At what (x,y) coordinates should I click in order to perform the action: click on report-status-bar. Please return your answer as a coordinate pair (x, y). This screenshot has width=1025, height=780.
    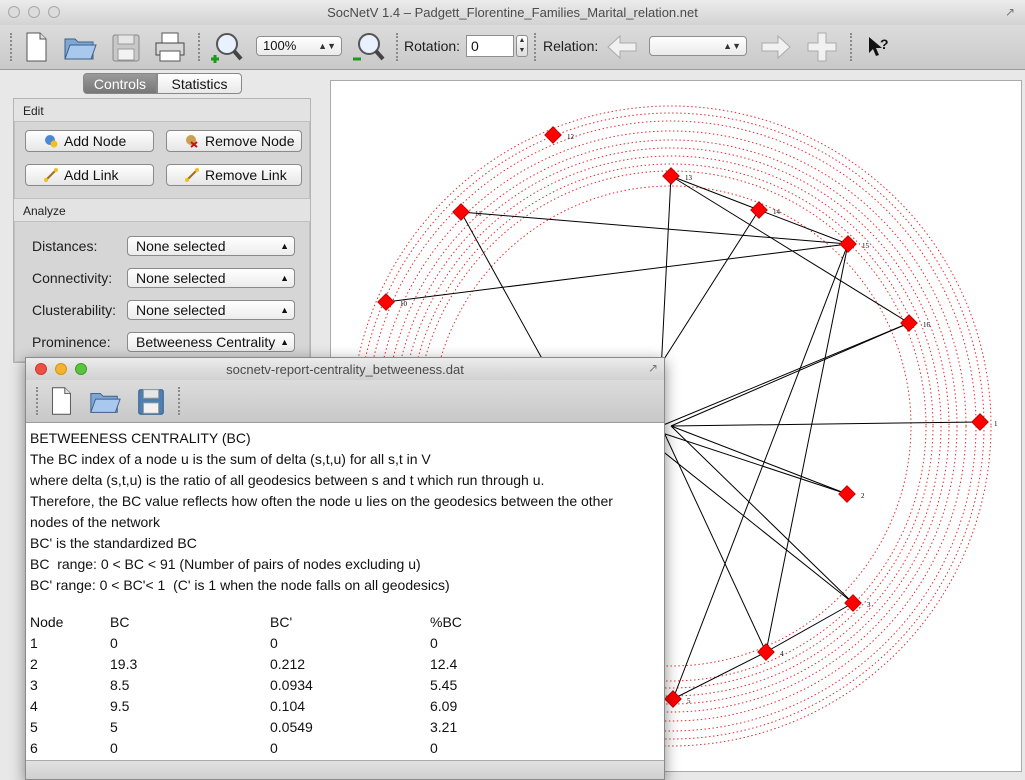
    Looking at the image, I should click on (345, 769).